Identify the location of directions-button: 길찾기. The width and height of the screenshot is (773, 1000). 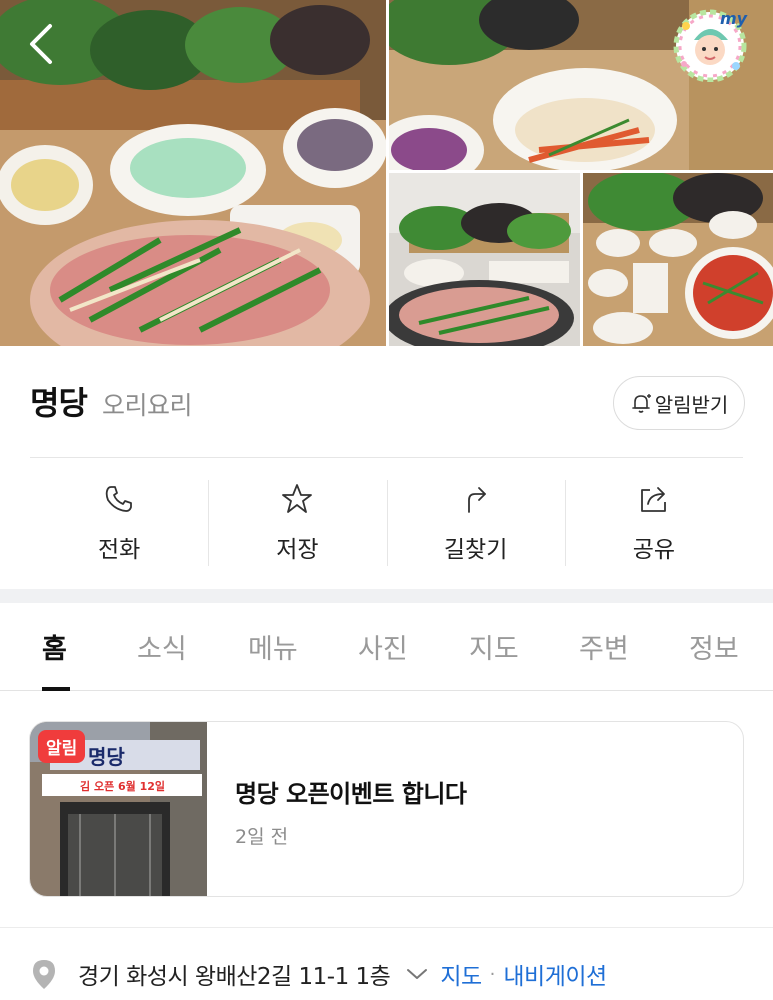
(475, 523).